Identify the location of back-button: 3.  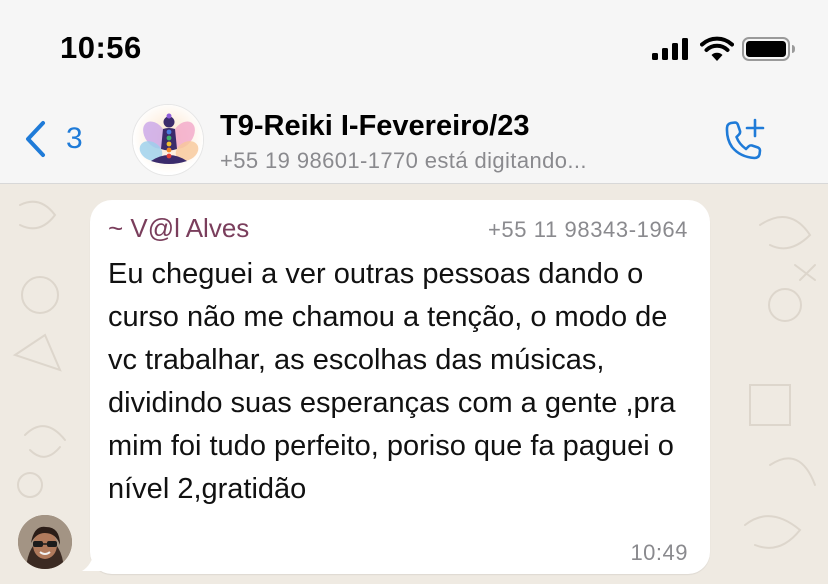
(52, 139).